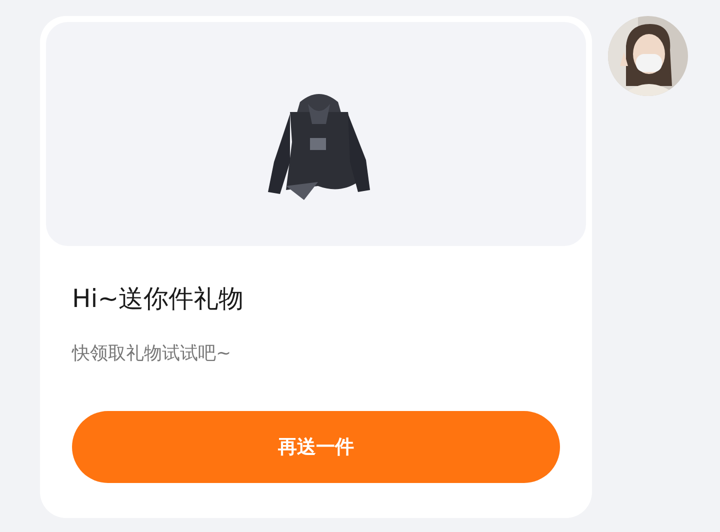 This screenshot has height=532, width=720. I want to click on gift-subtitle: 快领取礼物试试吧~, so click(152, 354).